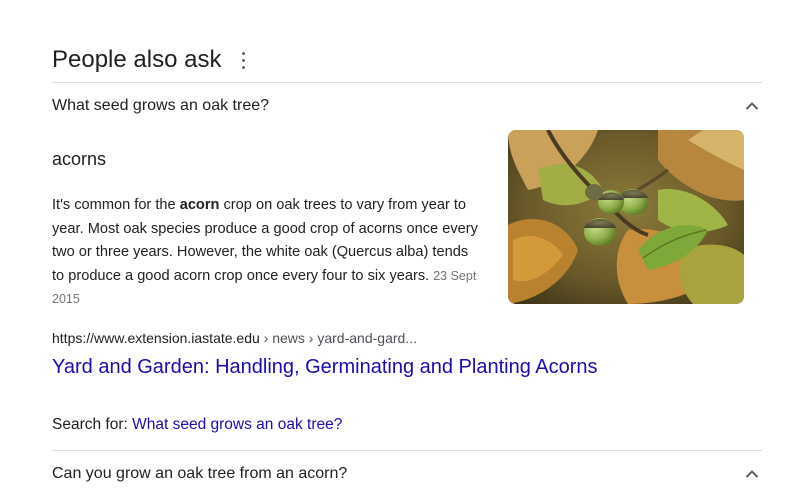 This screenshot has height=498, width=800. What do you see at coordinates (161, 105) in the screenshot?
I see `question-text: What seed grows an oak tree?` at bounding box center [161, 105].